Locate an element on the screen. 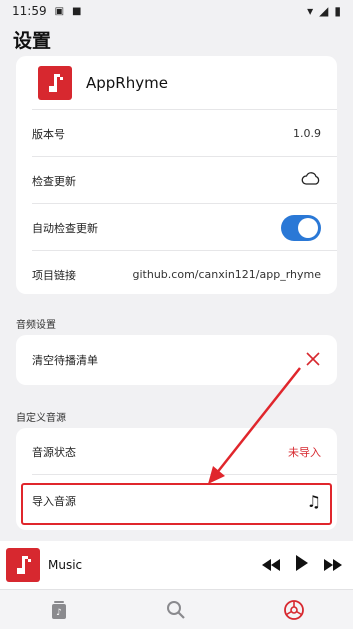 This screenshot has width=353, height=629. audio-settings-card: 清空待播清单 is located at coordinates (176, 360).